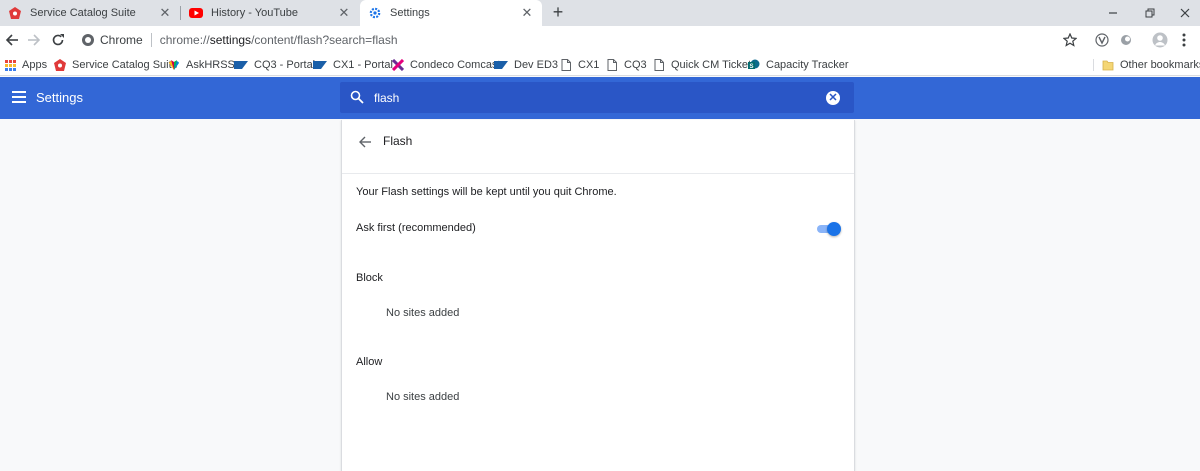 This screenshot has height=471, width=1200. Describe the element at coordinates (410, 13) in the screenshot. I see `tab-title: Settings` at that location.